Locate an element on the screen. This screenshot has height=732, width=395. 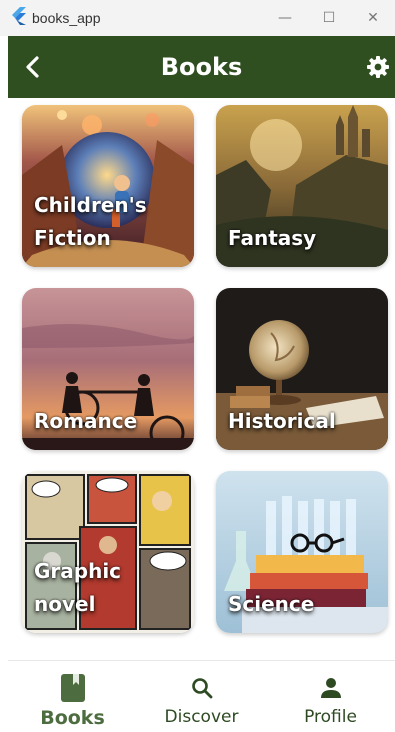
category-card-science: Science is located at coordinates (302, 552).